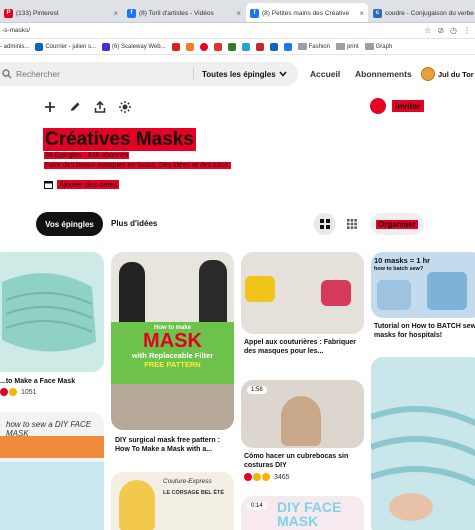 The width and height of the screenshot is (475, 530). What do you see at coordinates (231, 46) in the screenshot?
I see `bookmark-green-icon` at bounding box center [231, 46].